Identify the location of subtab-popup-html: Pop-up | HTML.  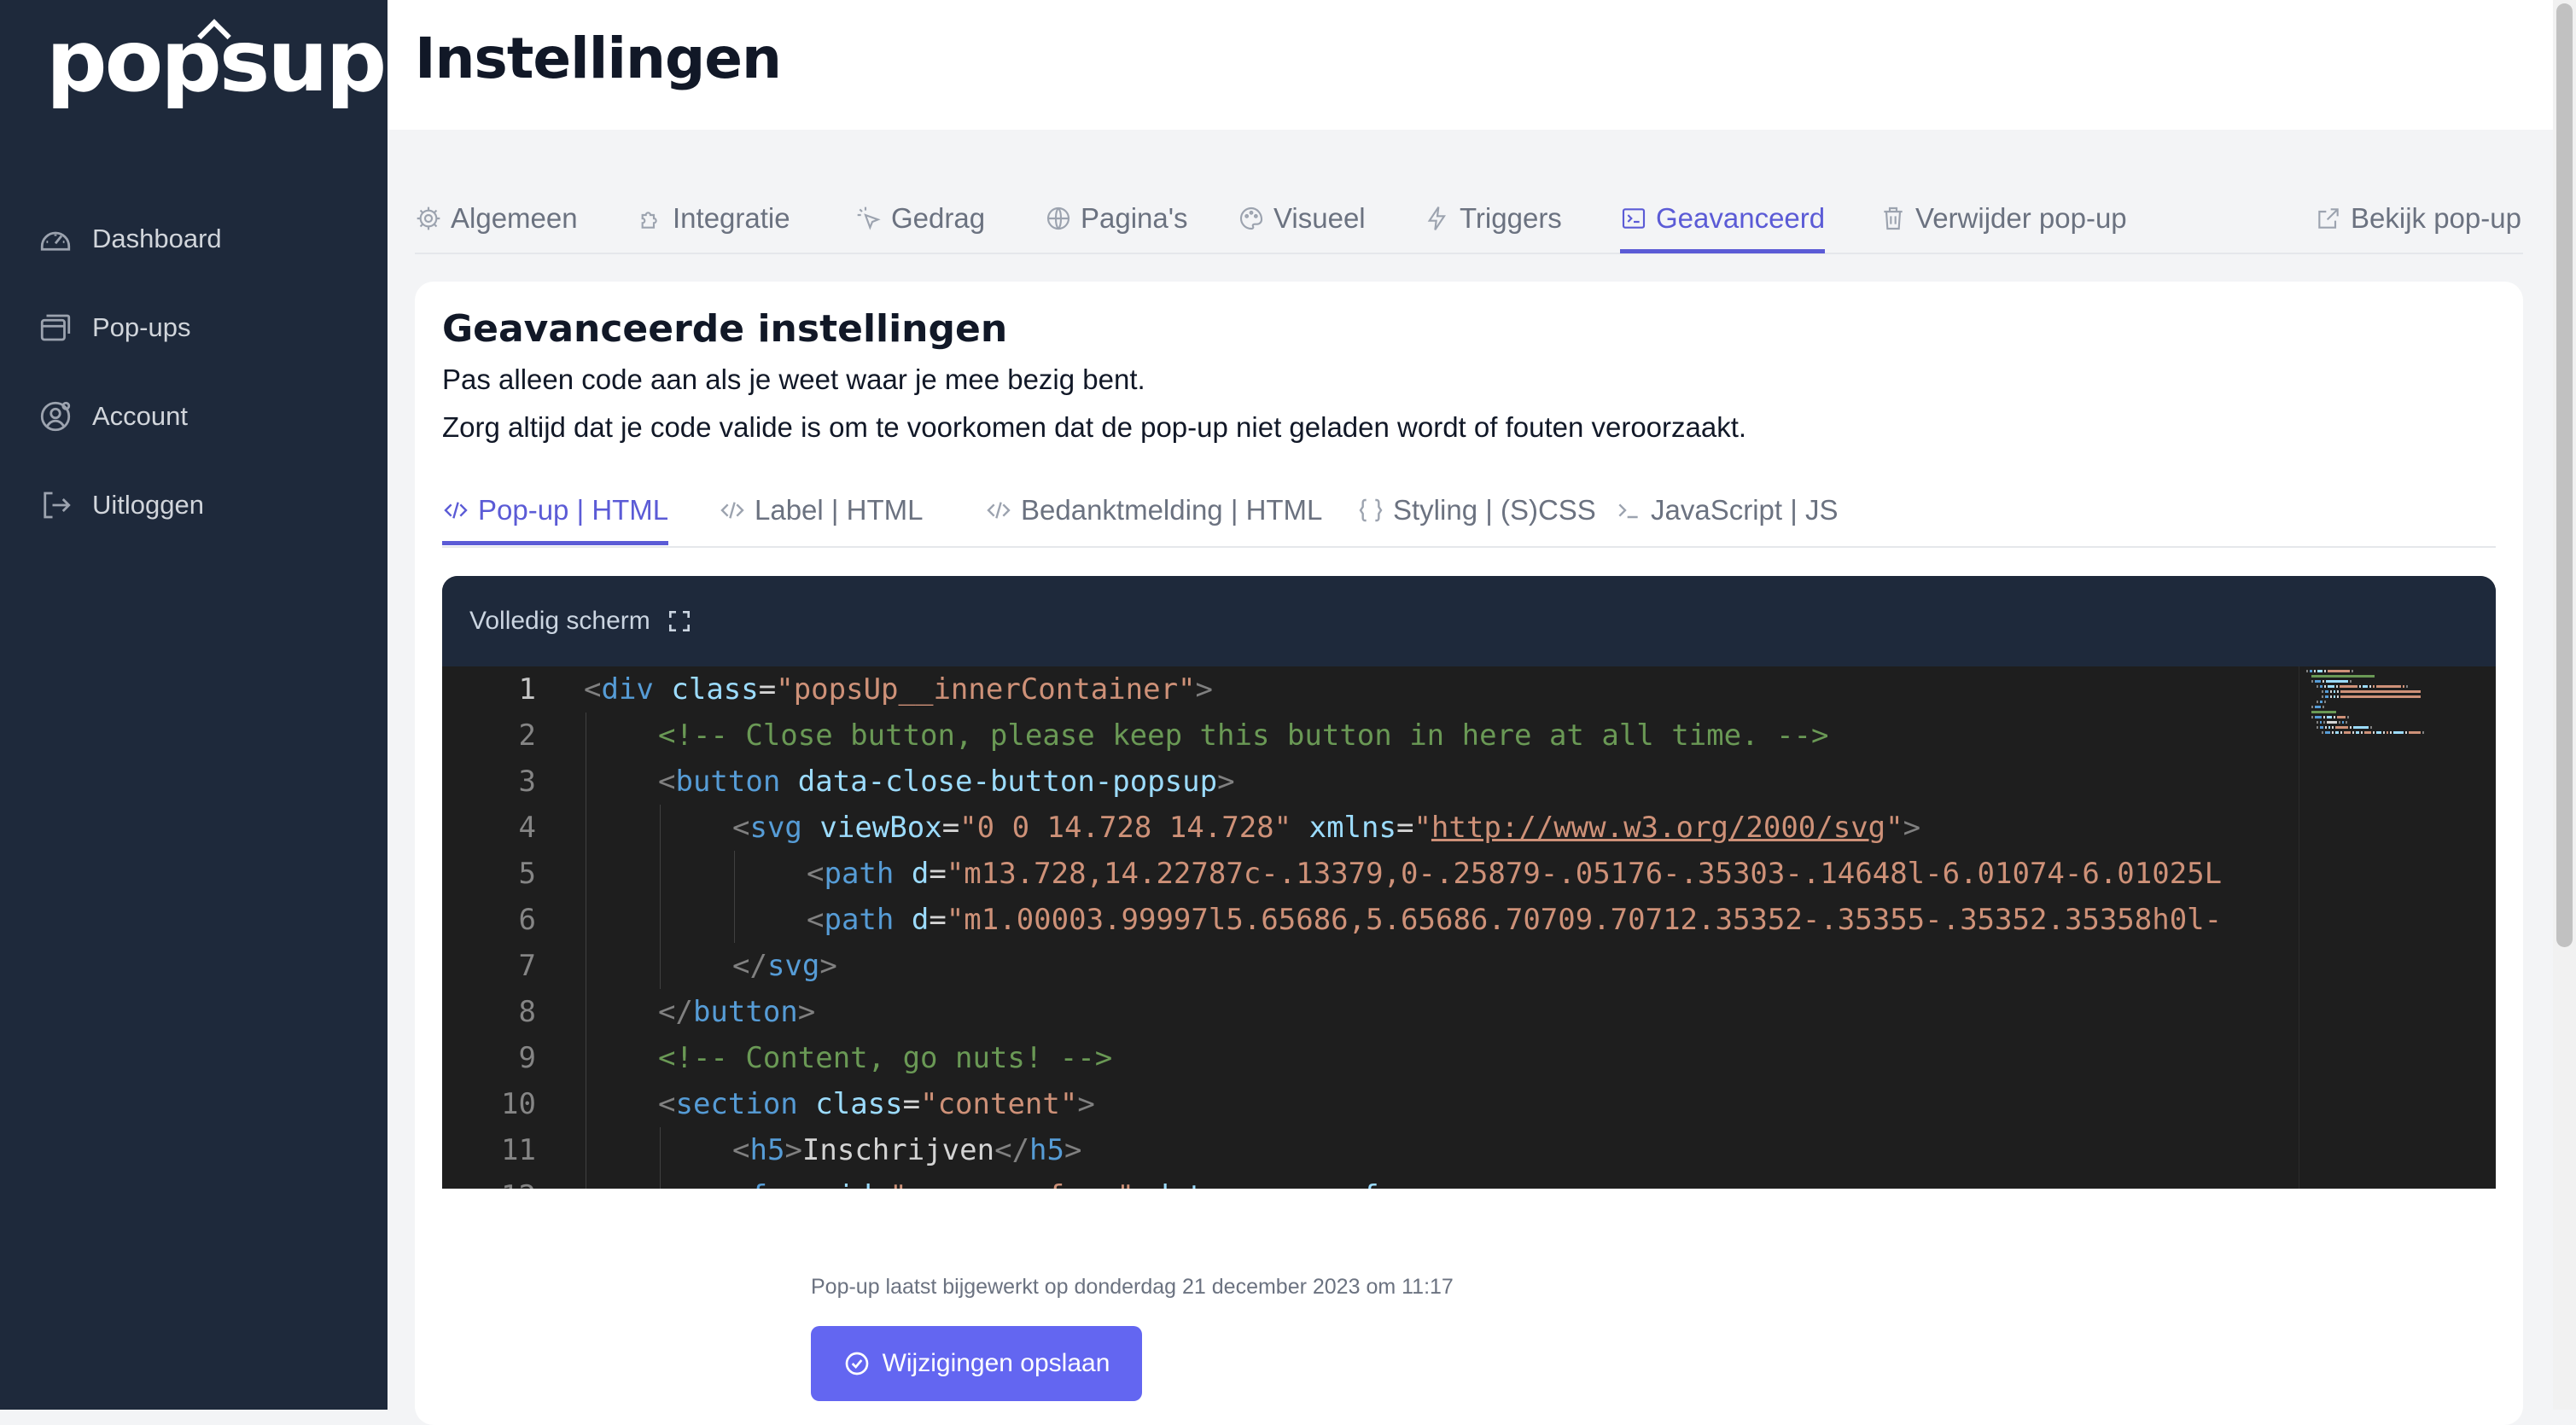
(555, 512).